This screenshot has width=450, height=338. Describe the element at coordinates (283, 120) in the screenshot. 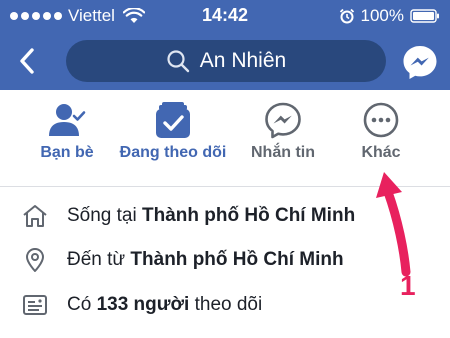

I see `messenger-icon` at that location.